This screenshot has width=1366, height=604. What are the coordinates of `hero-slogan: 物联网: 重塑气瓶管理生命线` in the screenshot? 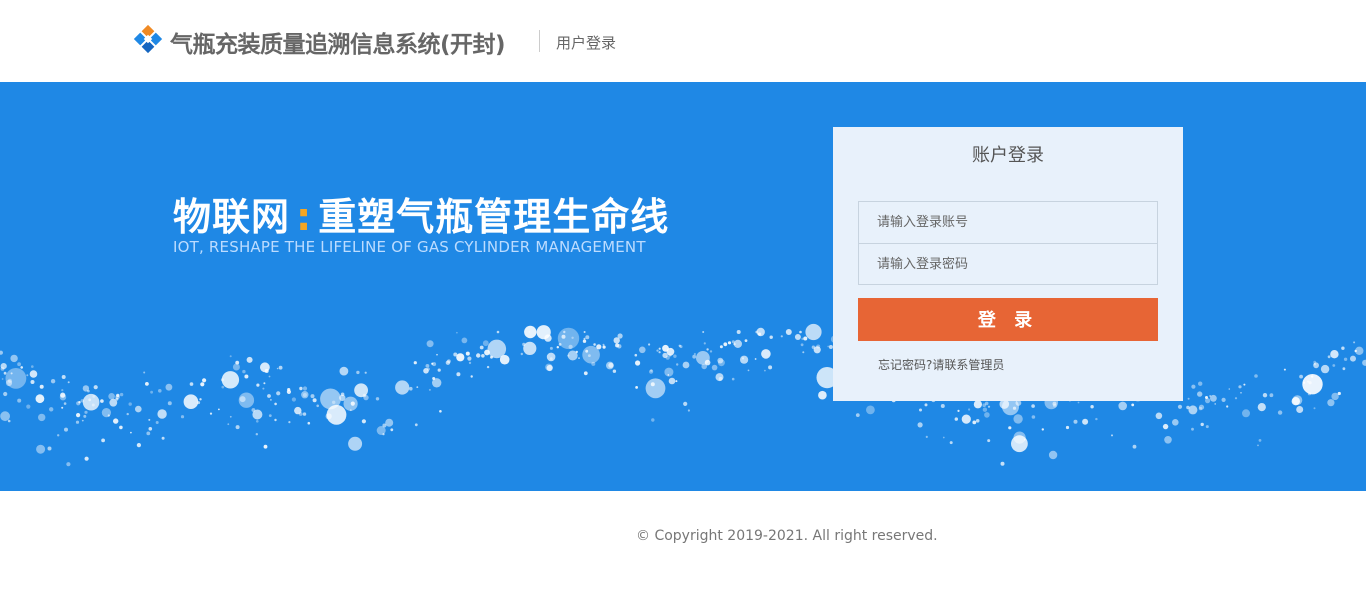 It's located at (421, 213).